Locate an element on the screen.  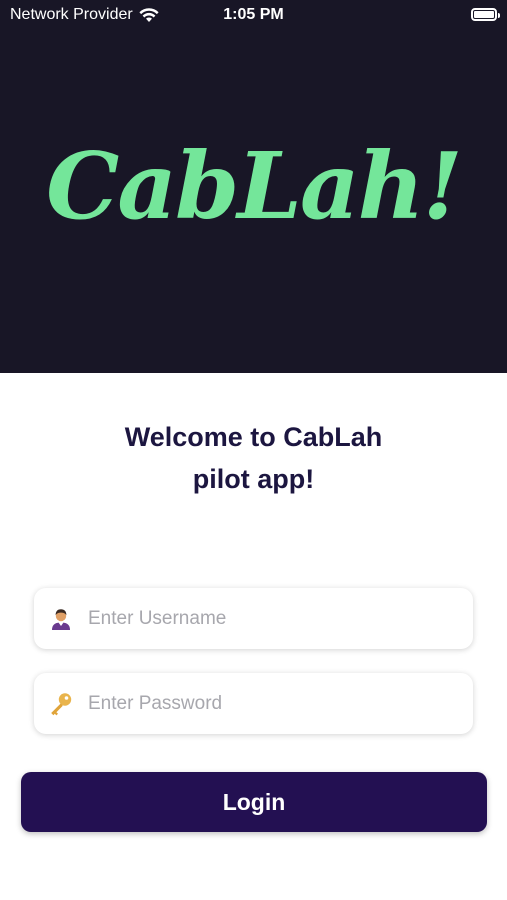
status-bar: Network Provider 1:05 PM is located at coordinates (253, 16).